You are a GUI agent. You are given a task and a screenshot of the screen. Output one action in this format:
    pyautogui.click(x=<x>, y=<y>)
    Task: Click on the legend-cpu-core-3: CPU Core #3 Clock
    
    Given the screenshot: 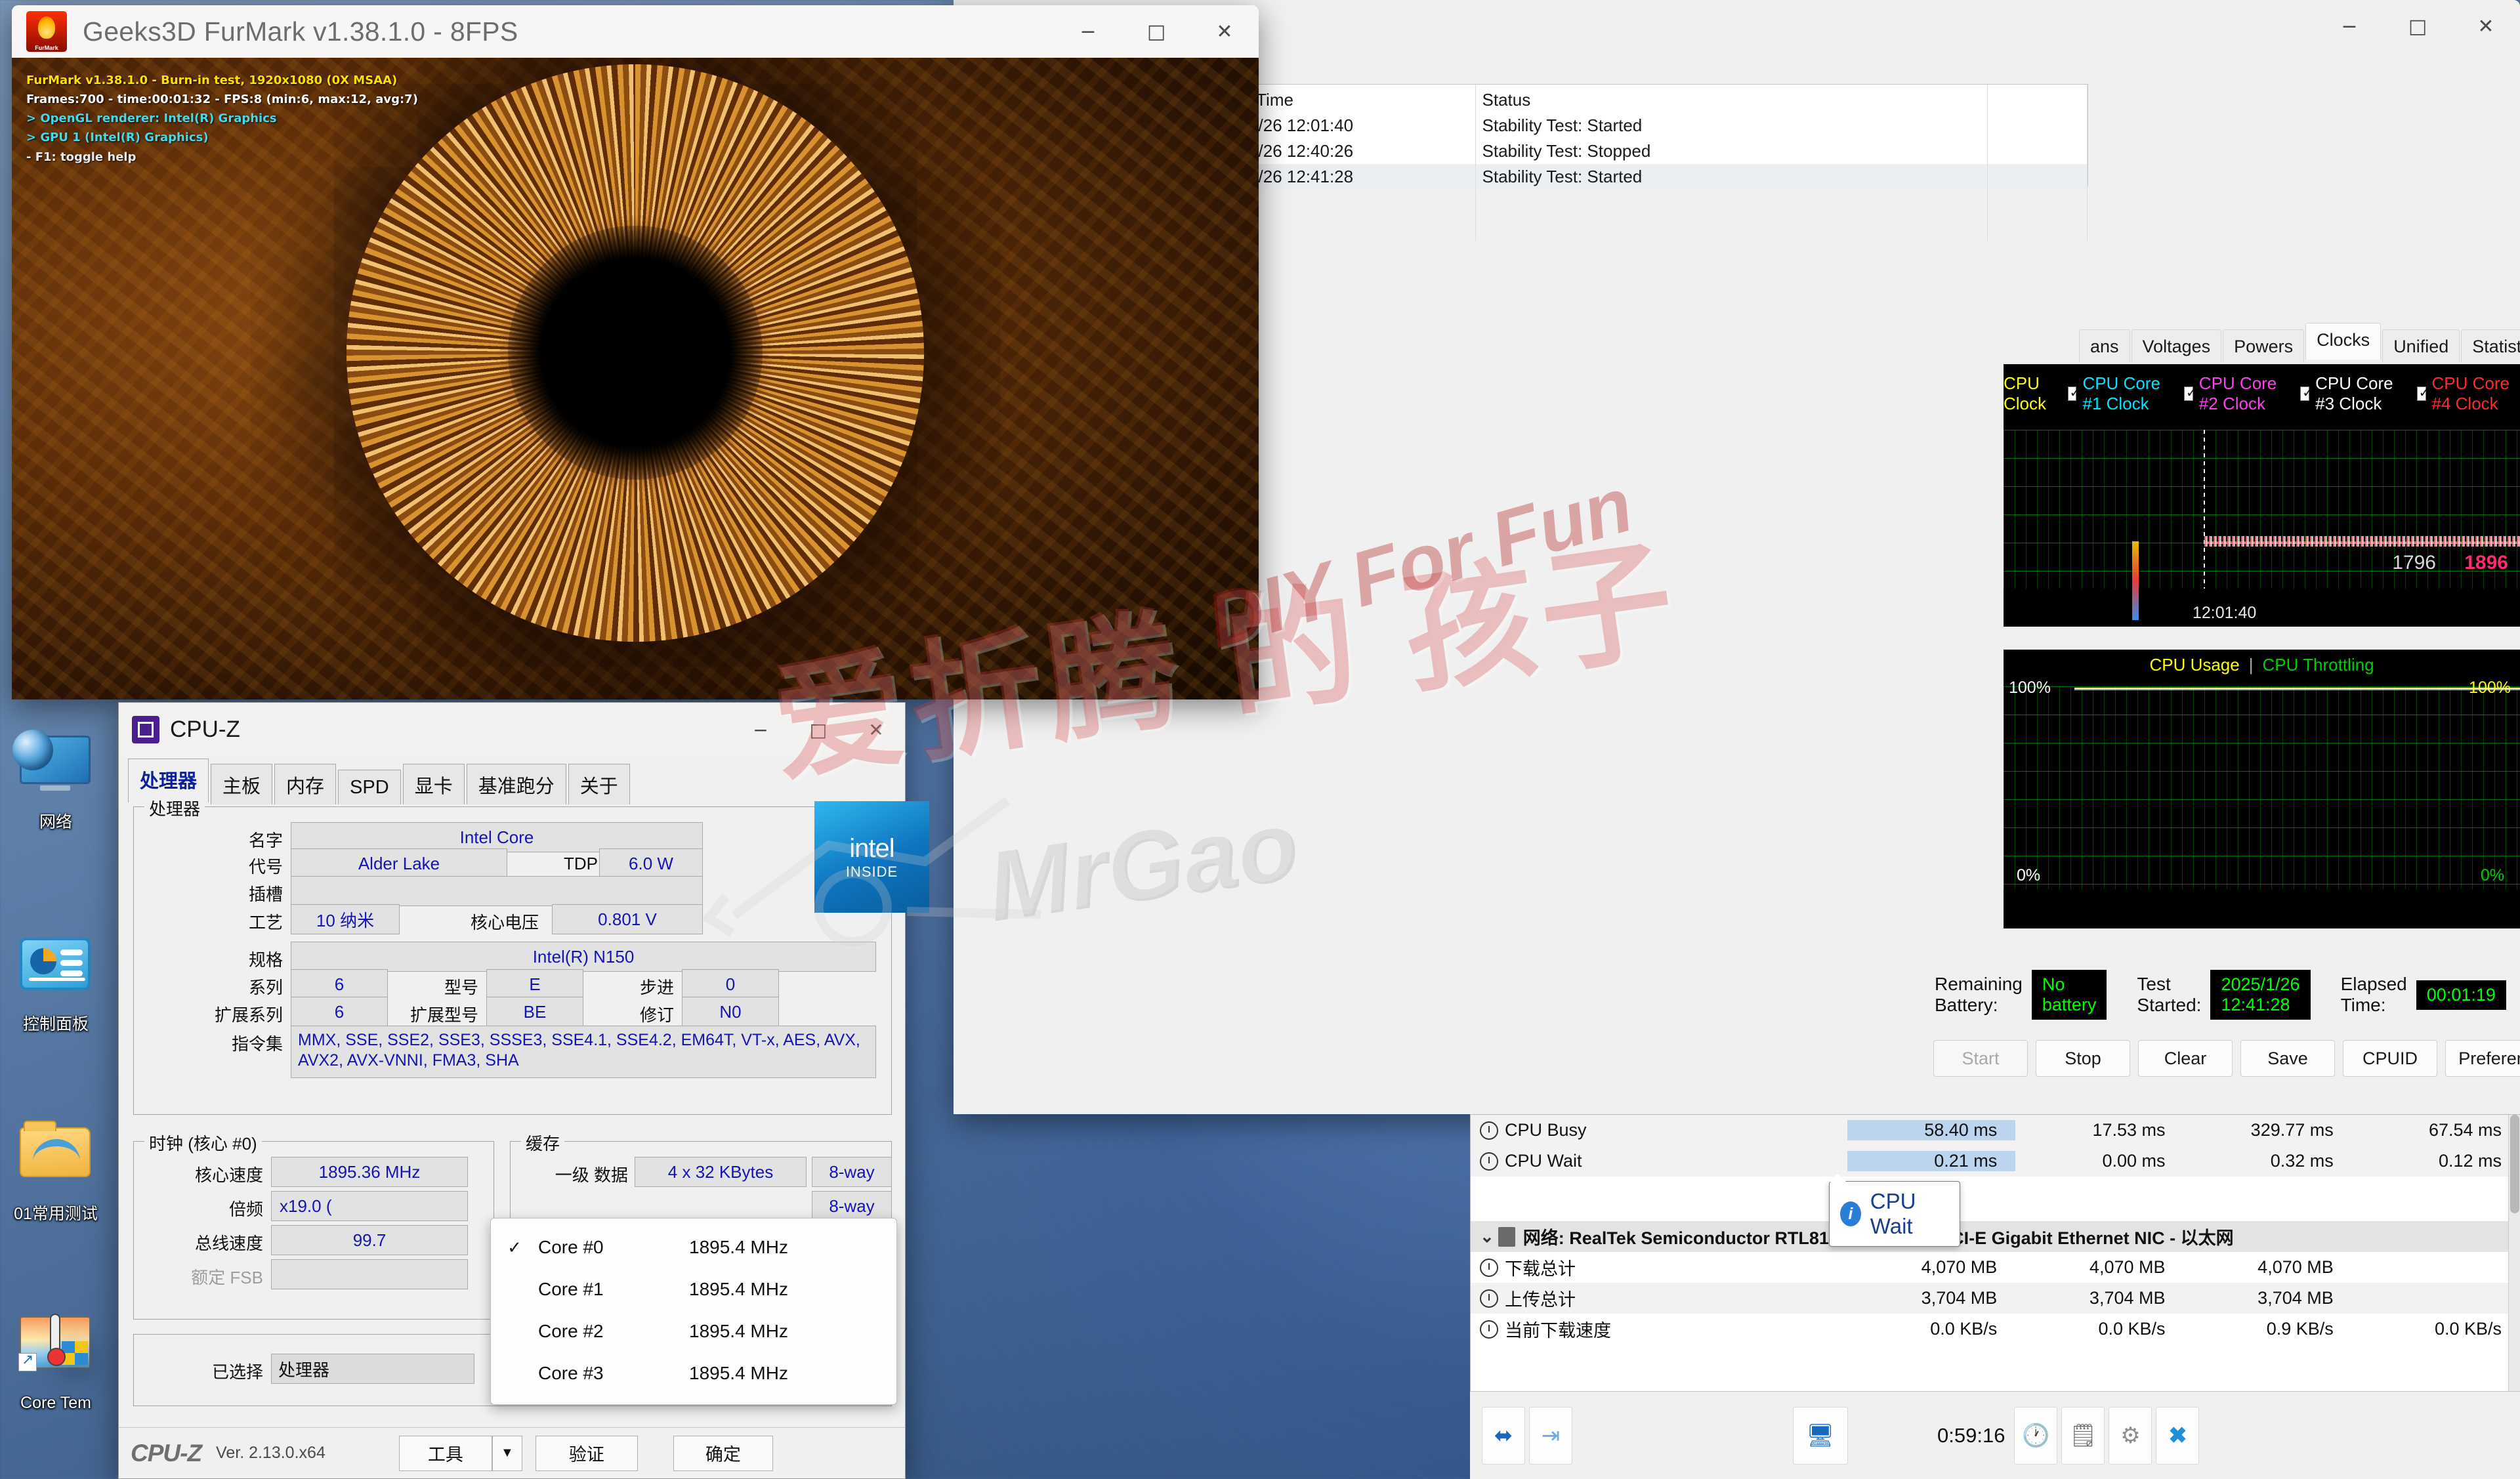 What is the action you would take?
    pyautogui.click(x=2351, y=394)
    